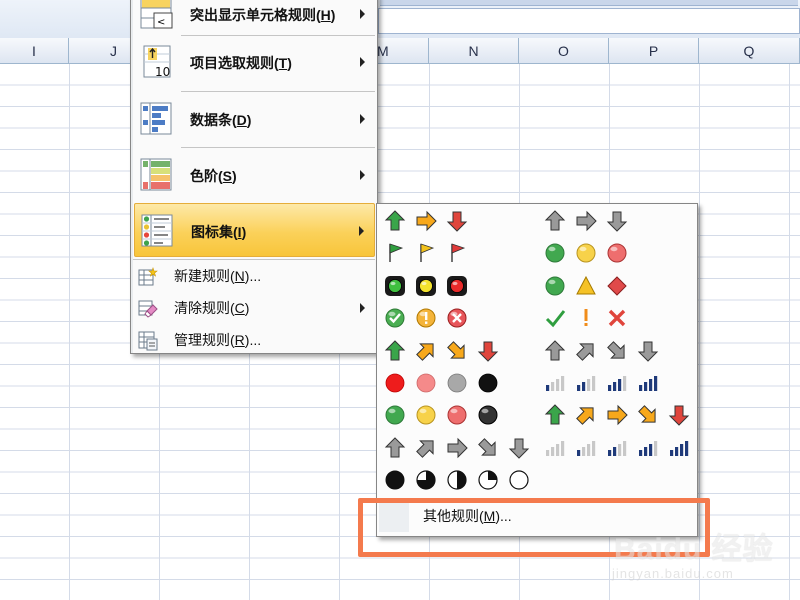  What do you see at coordinates (586, 448) in the screenshot?
I see `bars-1-icon` at bounding box center [586, 448].